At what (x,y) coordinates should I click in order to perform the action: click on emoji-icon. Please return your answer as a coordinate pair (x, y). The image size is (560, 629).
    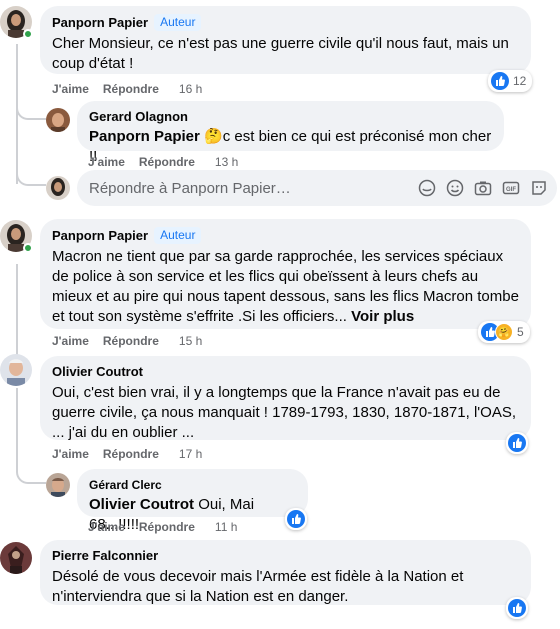
    Looking at the image, I should click on (455, 188).